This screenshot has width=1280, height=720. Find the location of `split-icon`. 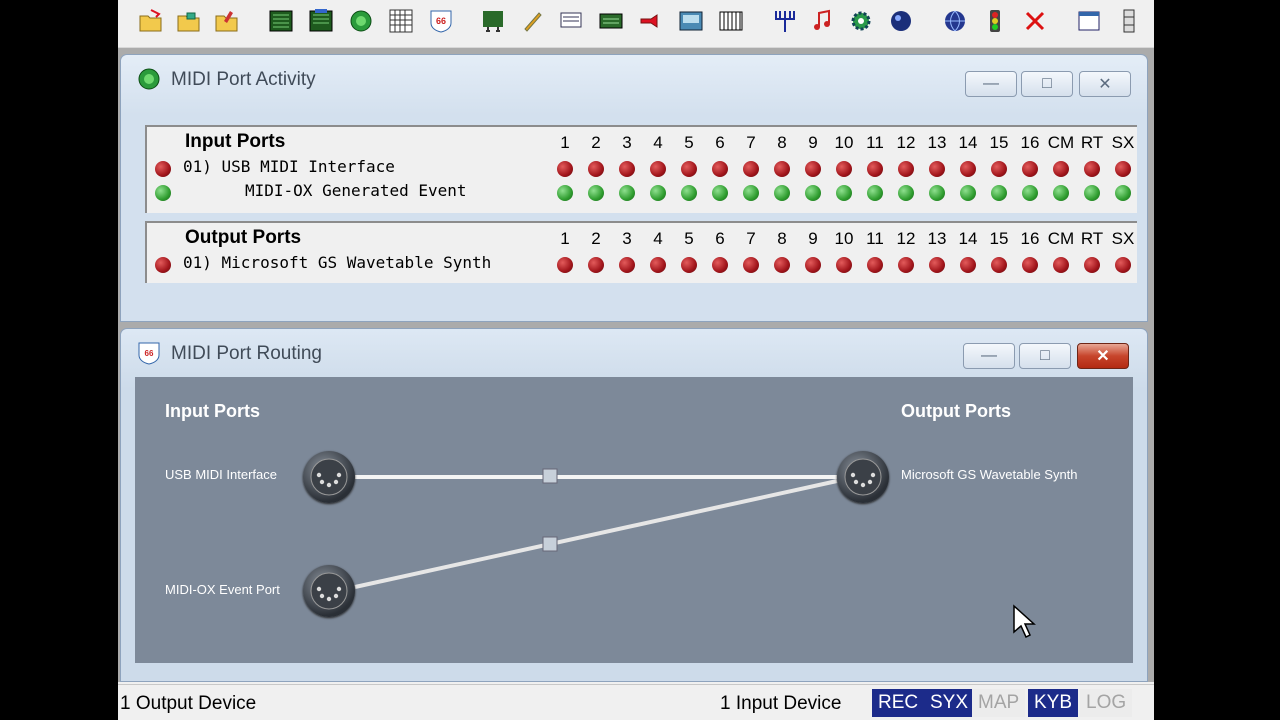

split-icon is located at coordinates (1129, 21).